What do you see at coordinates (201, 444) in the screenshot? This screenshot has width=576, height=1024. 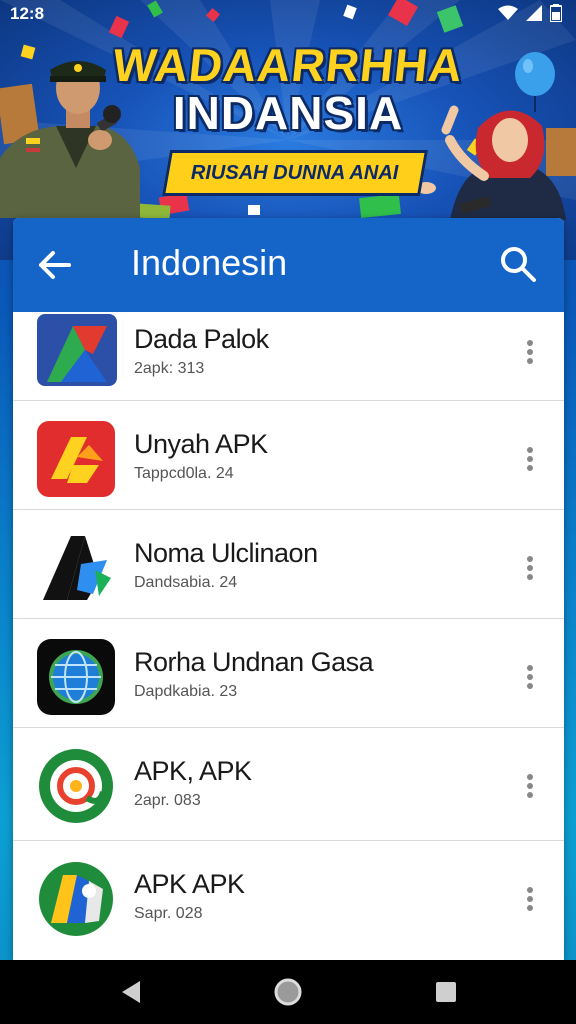 I see `app-name: Unyah APK` at bounding box center [201, 444].